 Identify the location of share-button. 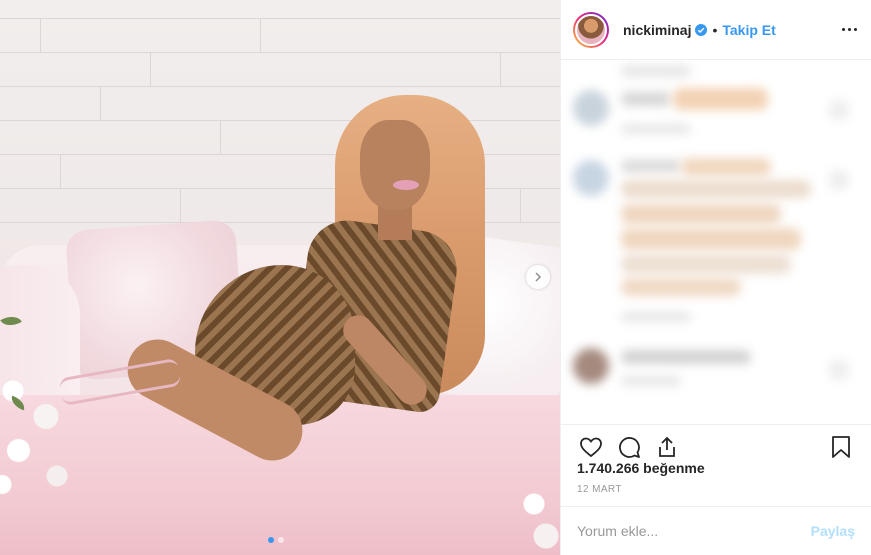
(667, 447).